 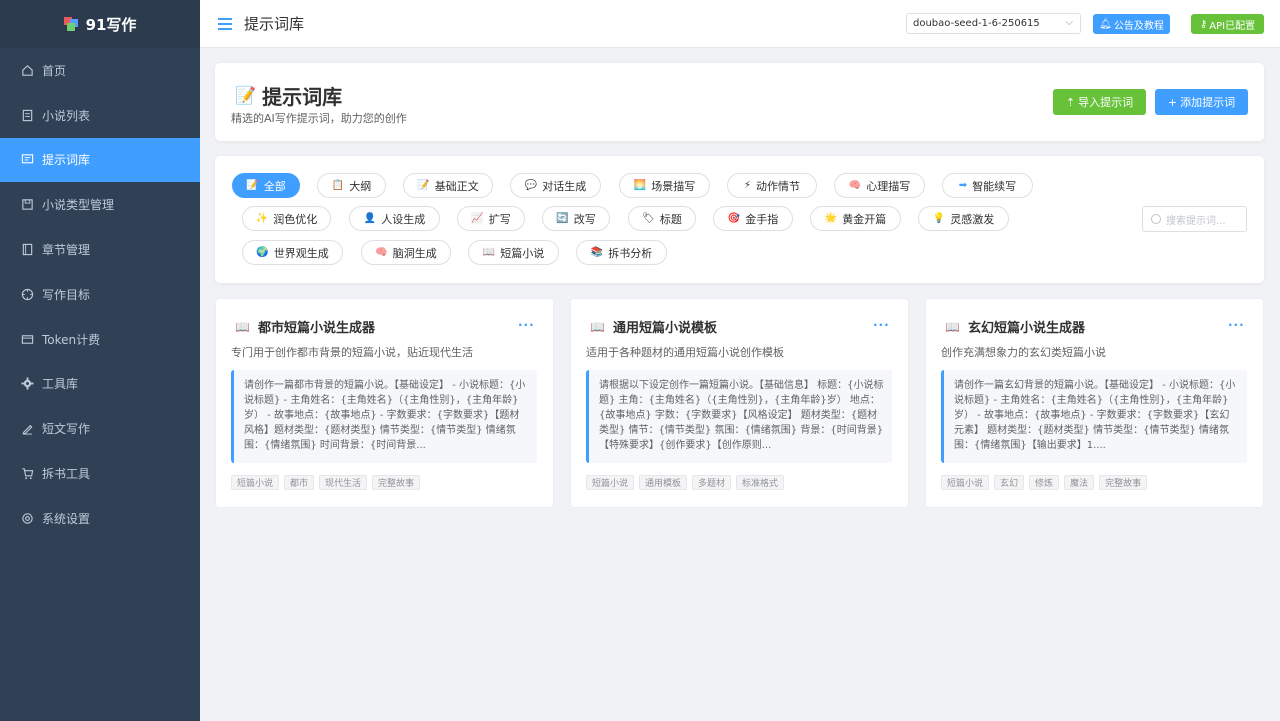 I want to click on sidebar-item-label: 小说类型管理, so click(x=78, y=205).